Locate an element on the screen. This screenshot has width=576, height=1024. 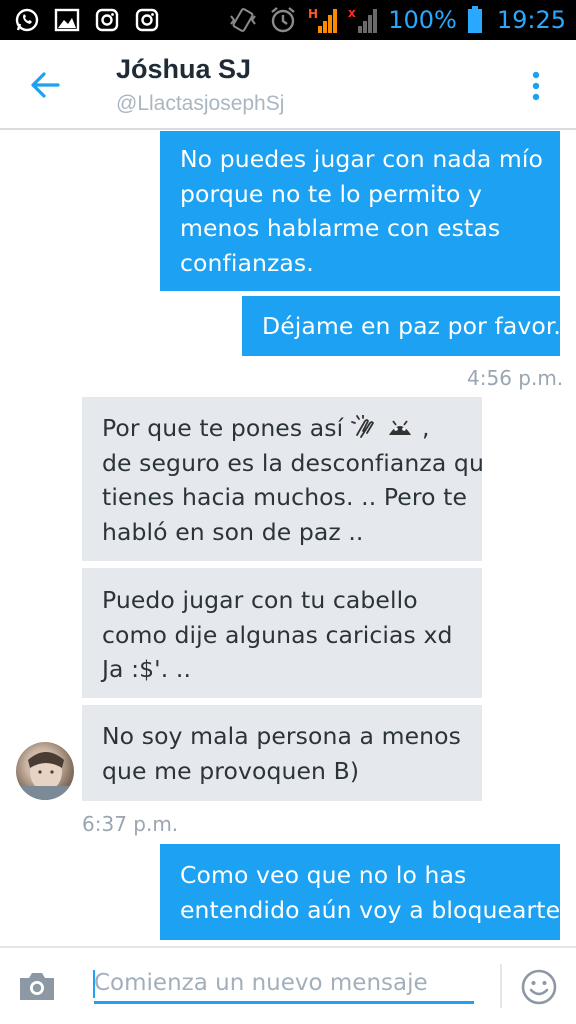
compose-divider is located at coordinates (501, 986).